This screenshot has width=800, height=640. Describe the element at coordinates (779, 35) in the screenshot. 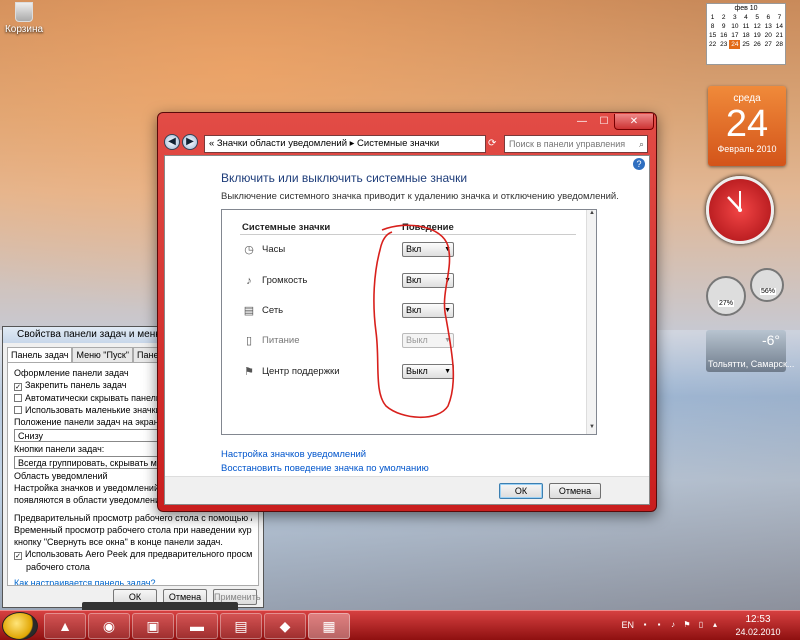

I see `calendar-day-cell: 21` at that location.